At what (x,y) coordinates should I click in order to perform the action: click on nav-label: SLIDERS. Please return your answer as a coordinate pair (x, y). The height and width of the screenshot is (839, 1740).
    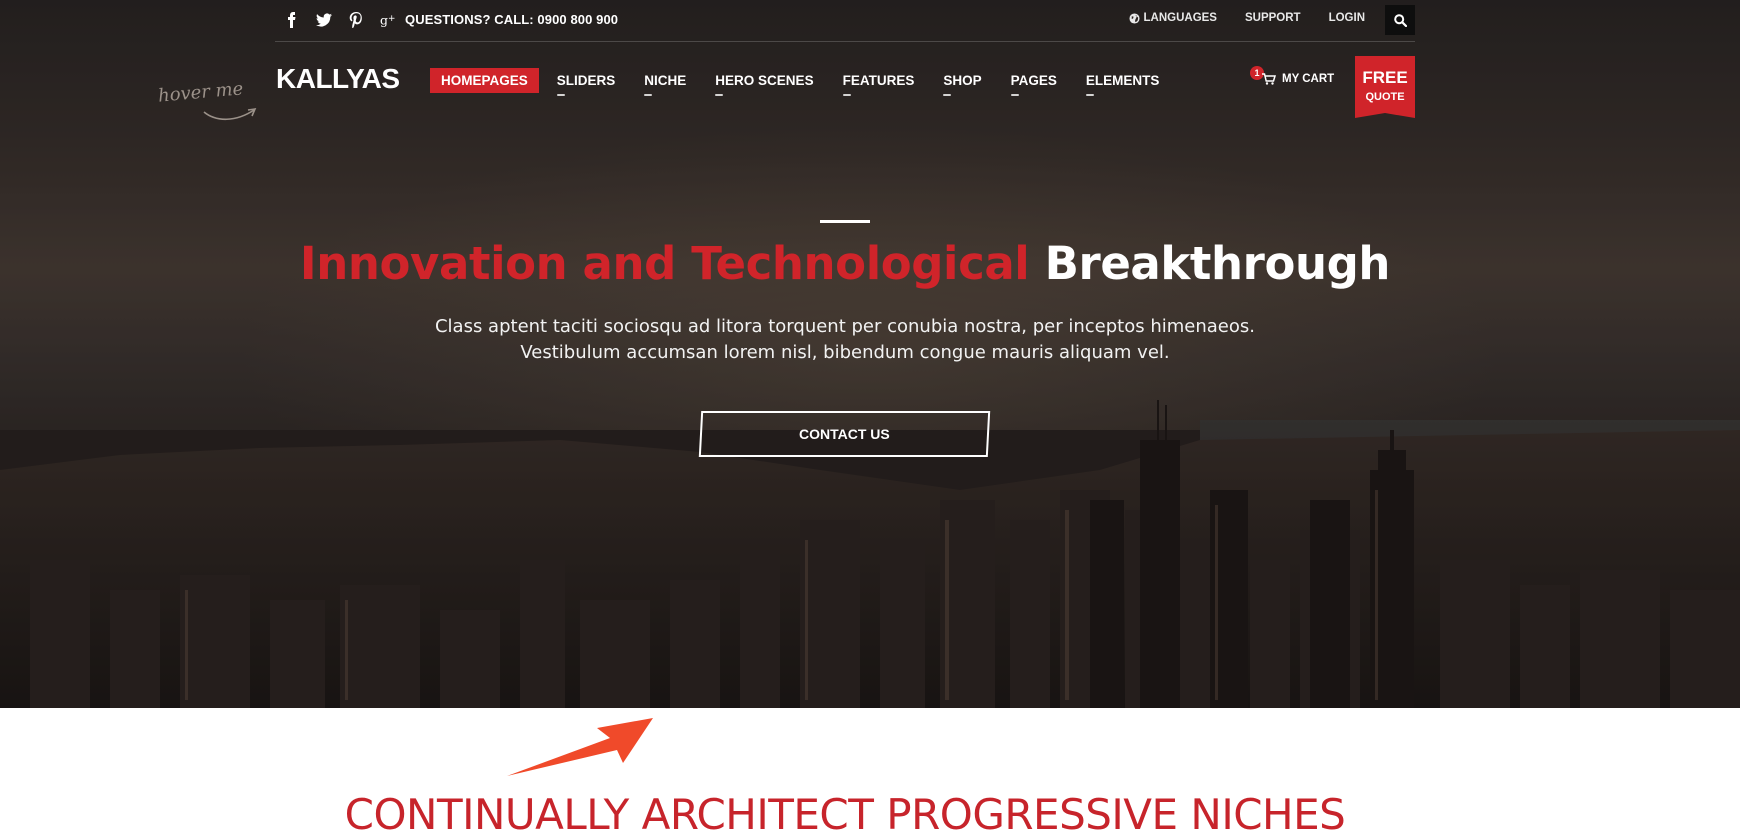
    Looking at the image, I should click on (586, 80).